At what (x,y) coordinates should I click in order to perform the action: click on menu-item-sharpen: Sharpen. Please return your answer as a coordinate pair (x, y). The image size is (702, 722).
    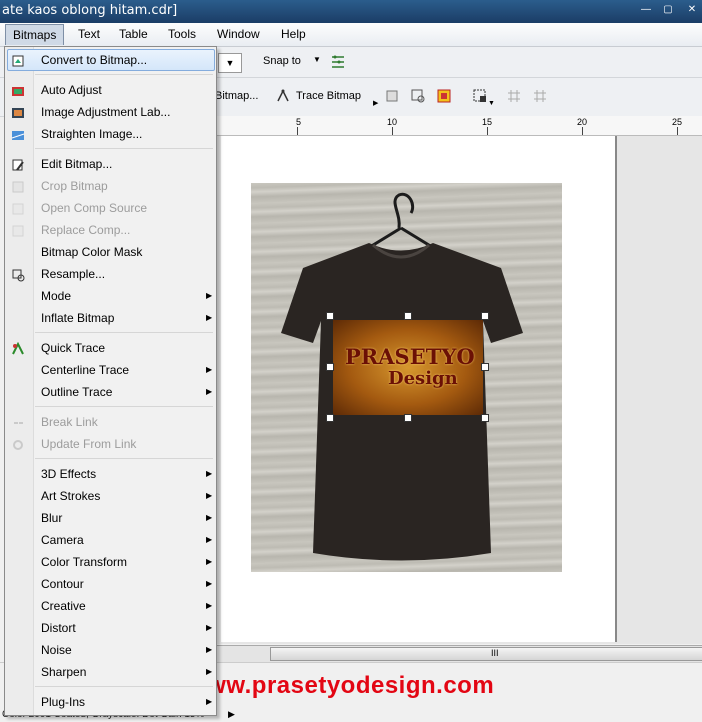
    Looking at the image, I should click on (63, 672).